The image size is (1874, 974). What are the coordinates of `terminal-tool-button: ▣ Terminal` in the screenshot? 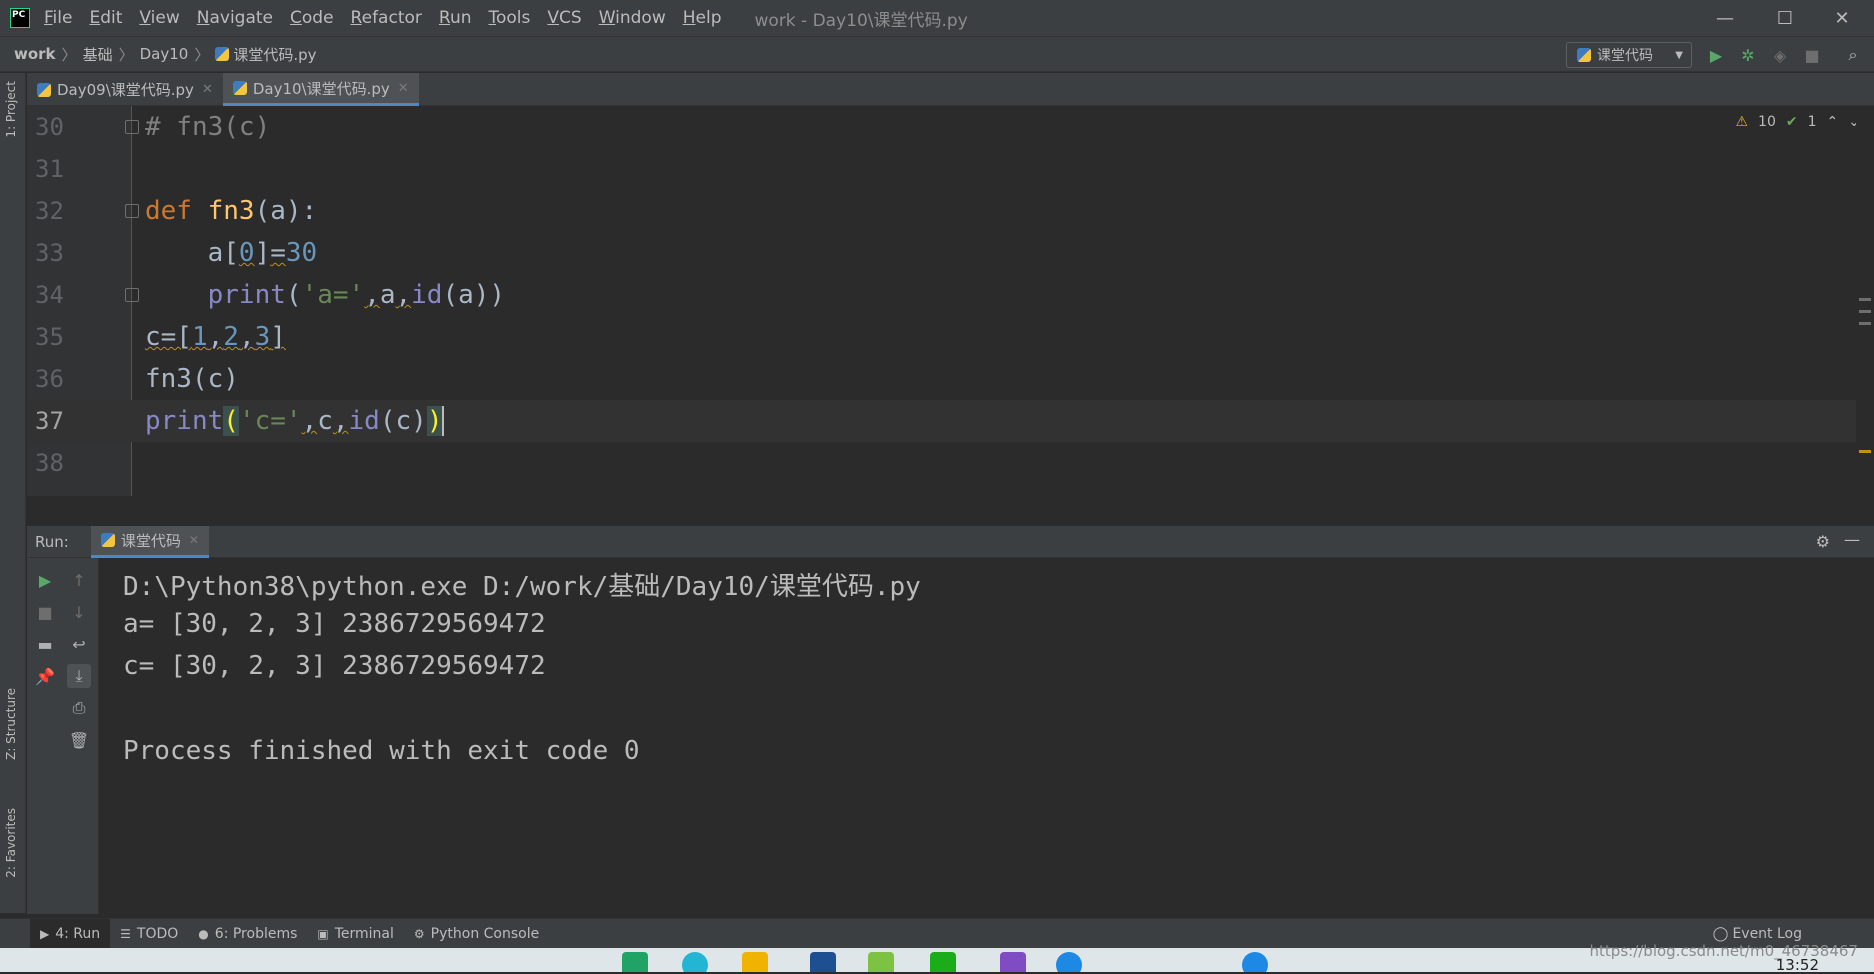 It's located at (355, 934).